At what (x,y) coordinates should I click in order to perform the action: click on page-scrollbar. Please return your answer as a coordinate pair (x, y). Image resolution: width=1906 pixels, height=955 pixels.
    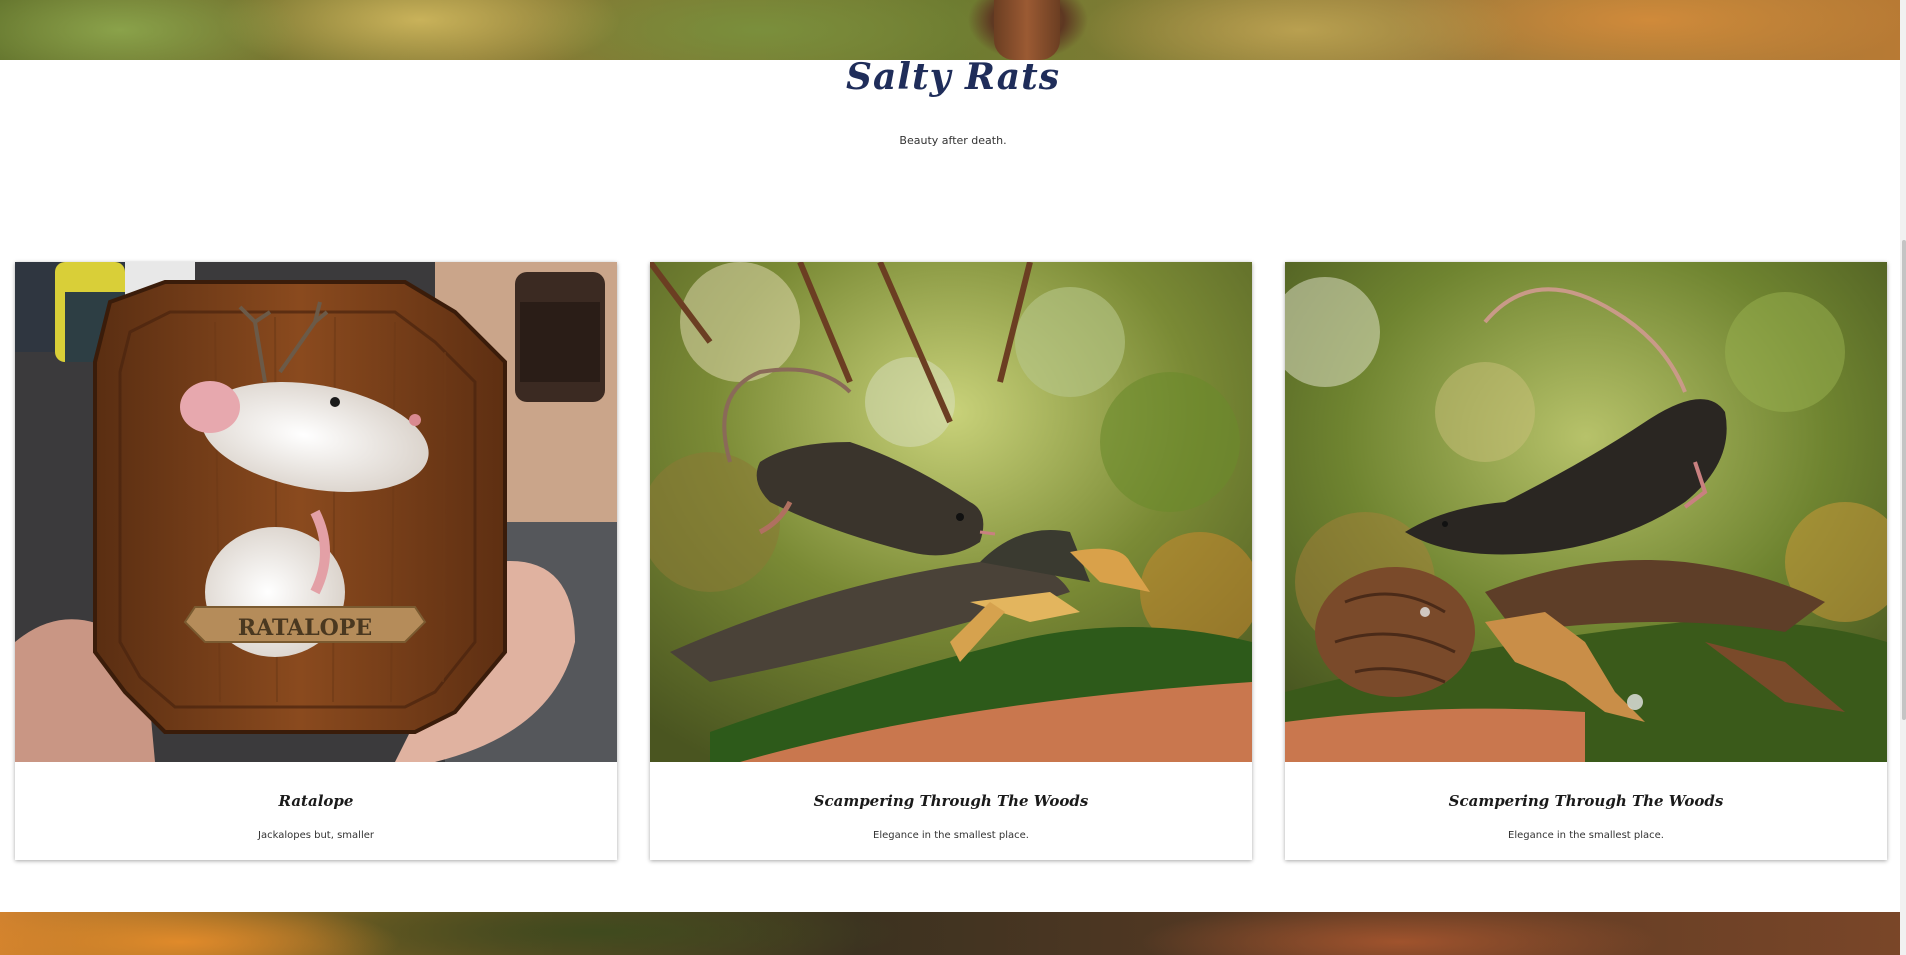
    Looking at the image, I should click on (1903, 477).